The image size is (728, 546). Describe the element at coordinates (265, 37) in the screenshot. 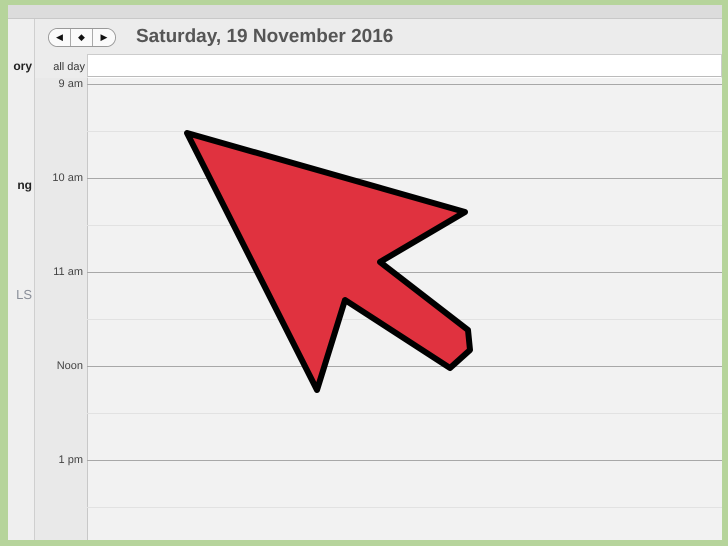

I see `date-title: Saturday, 19 November 2016` at that location.